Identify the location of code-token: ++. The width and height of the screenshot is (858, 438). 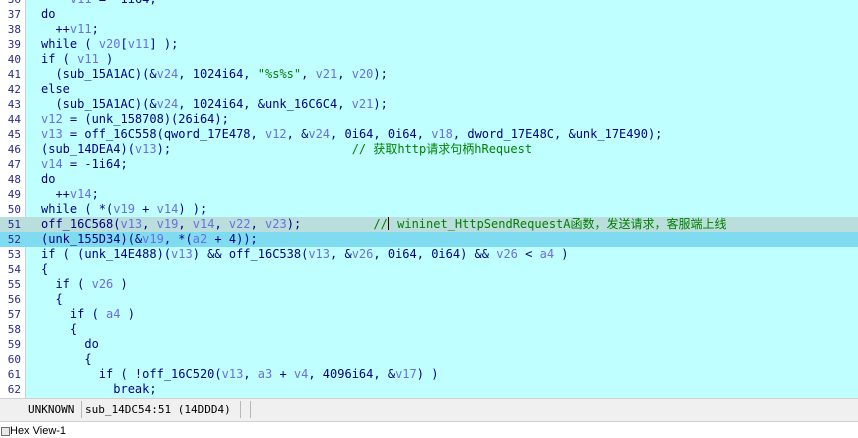
(55, 29).